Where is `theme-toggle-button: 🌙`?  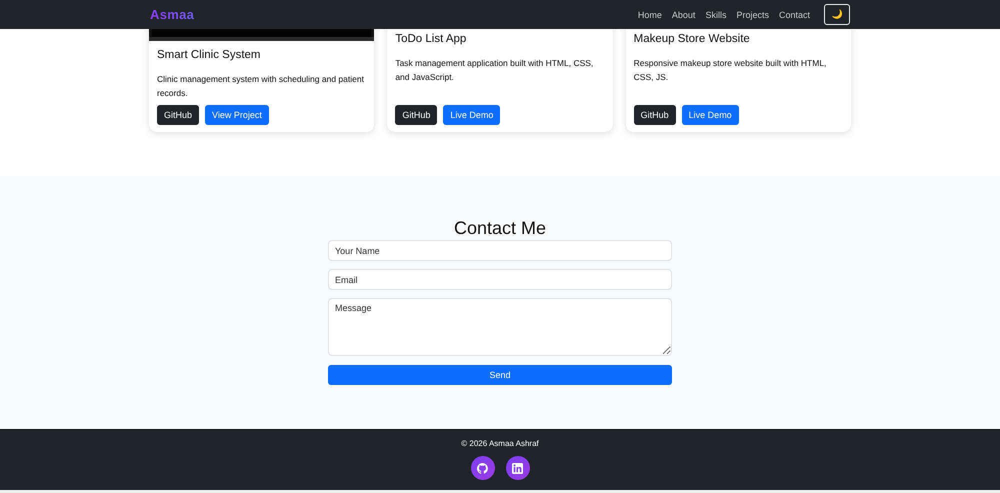
theme-toggle-button: 🌙 is located at coordinates (837, 14).